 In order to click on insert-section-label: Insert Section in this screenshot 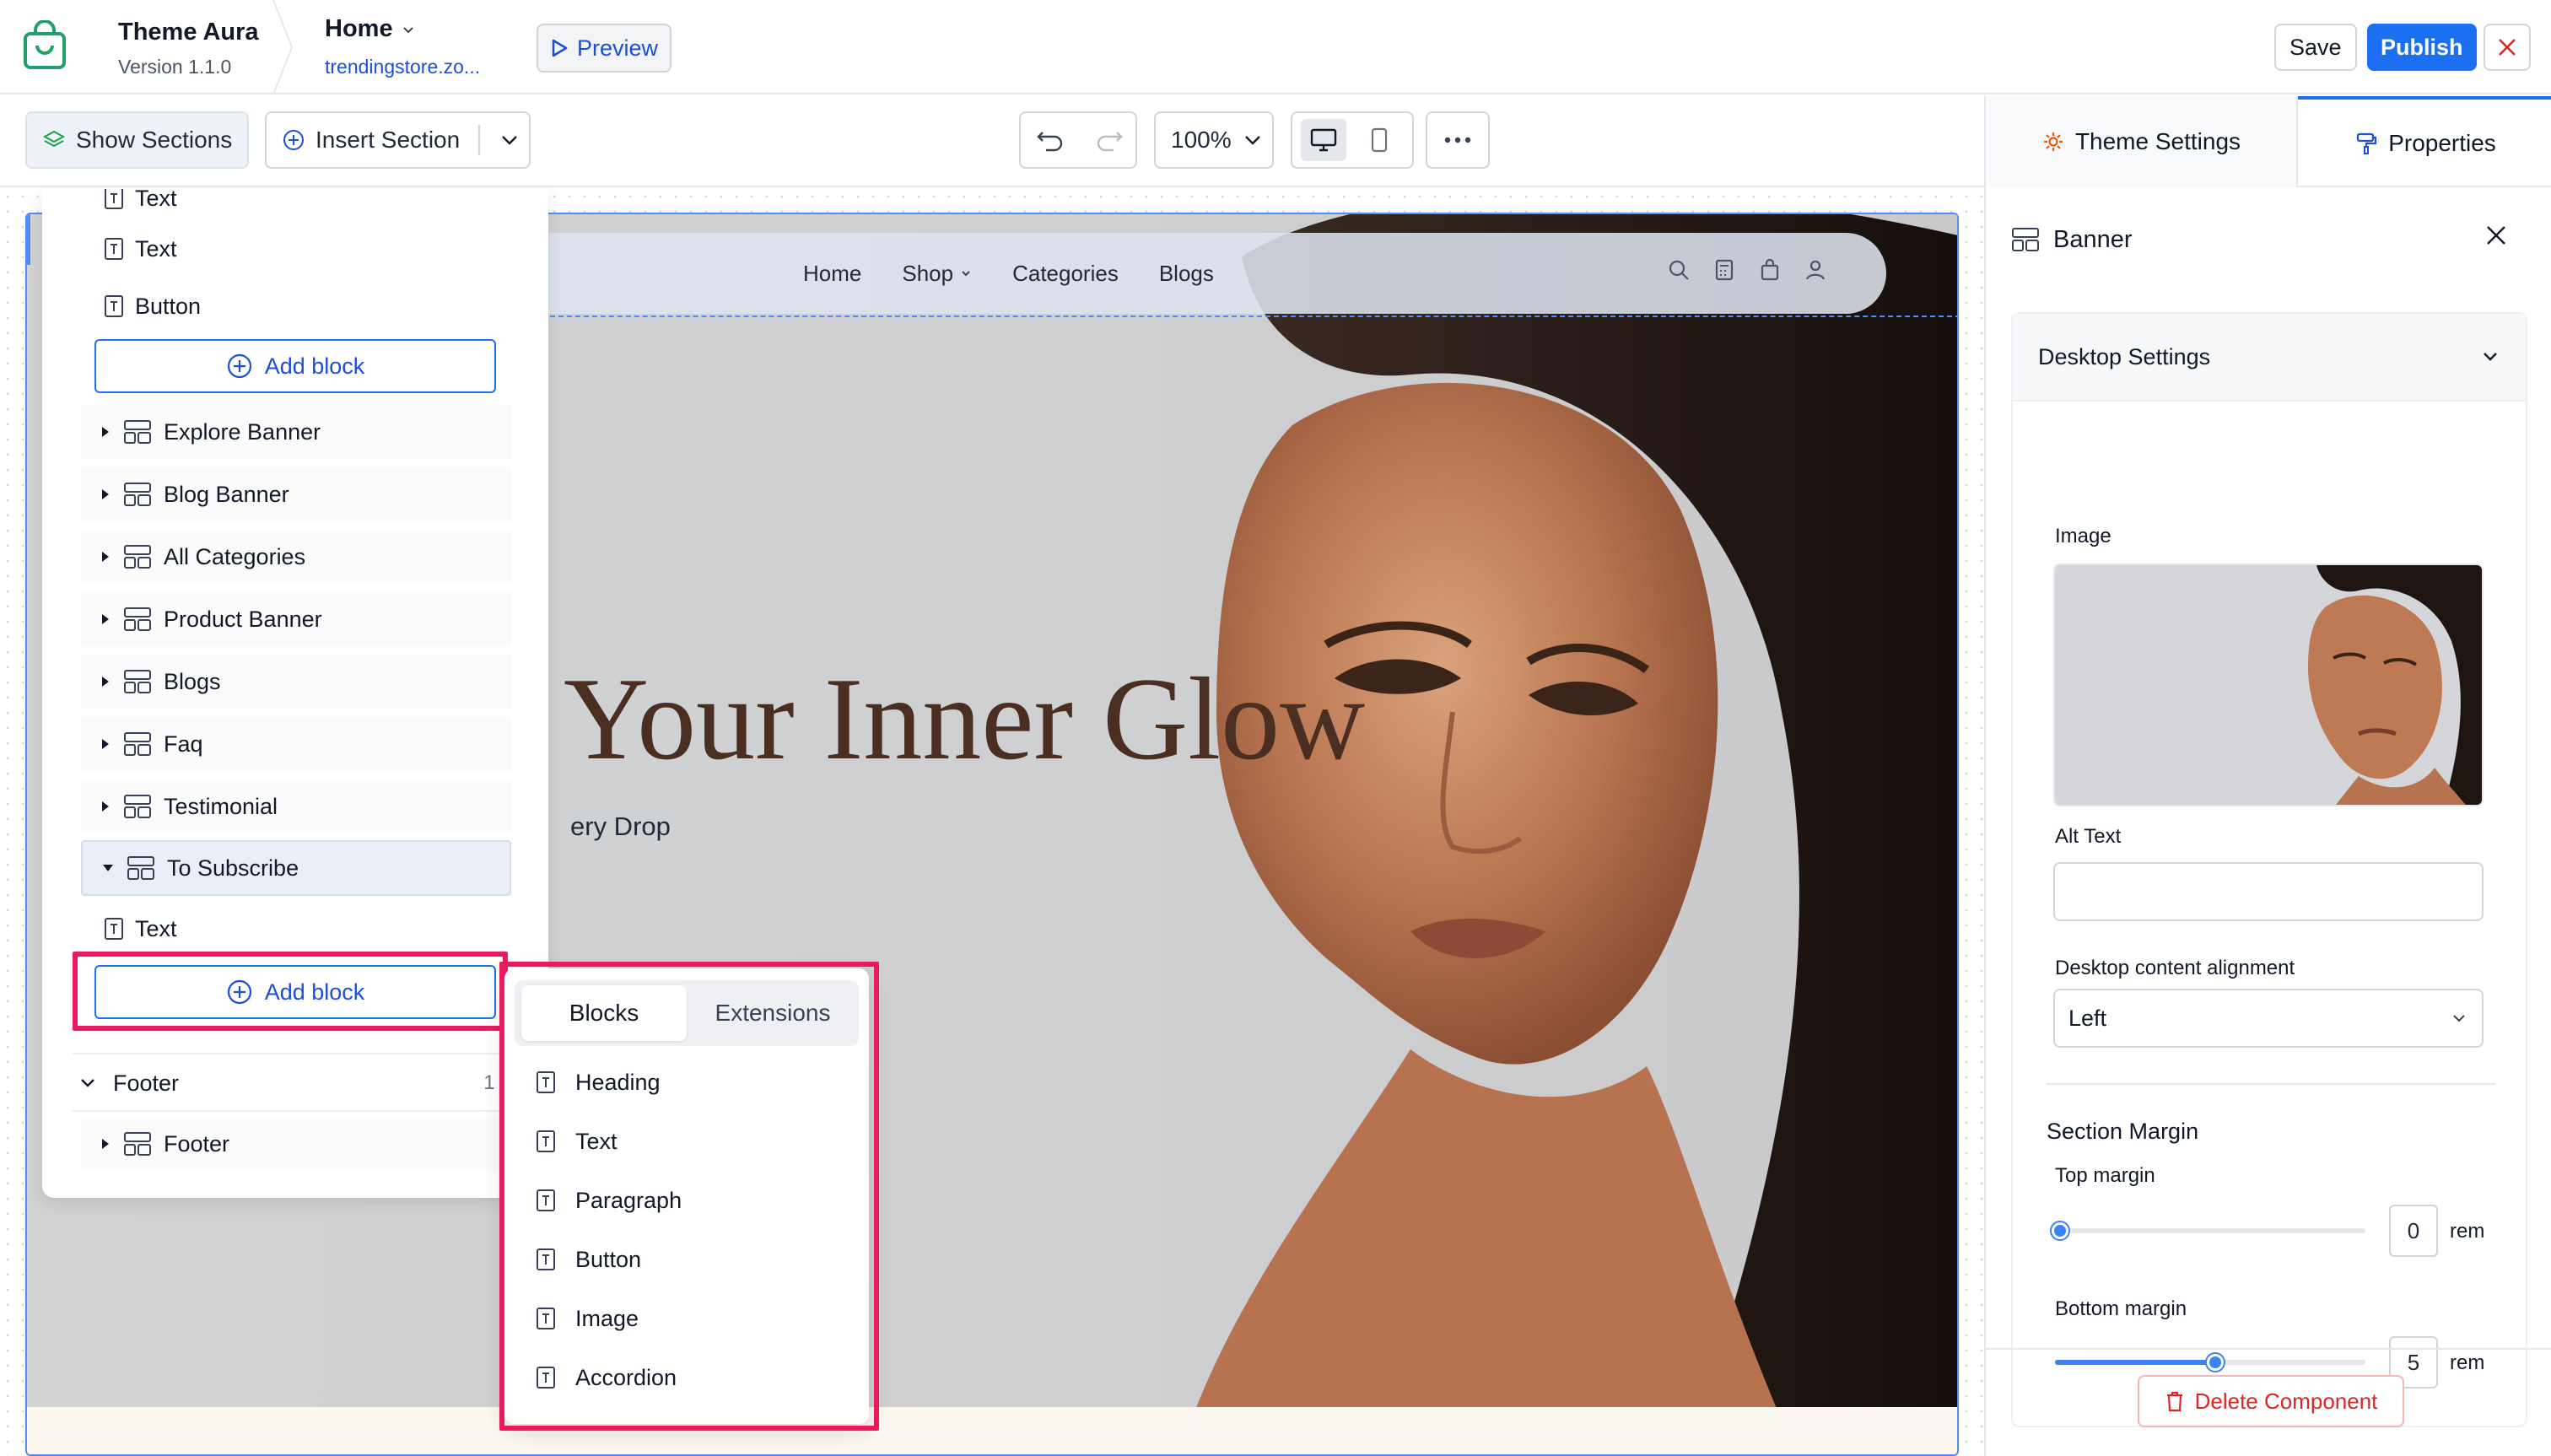, I will do `click(388, 140)`.